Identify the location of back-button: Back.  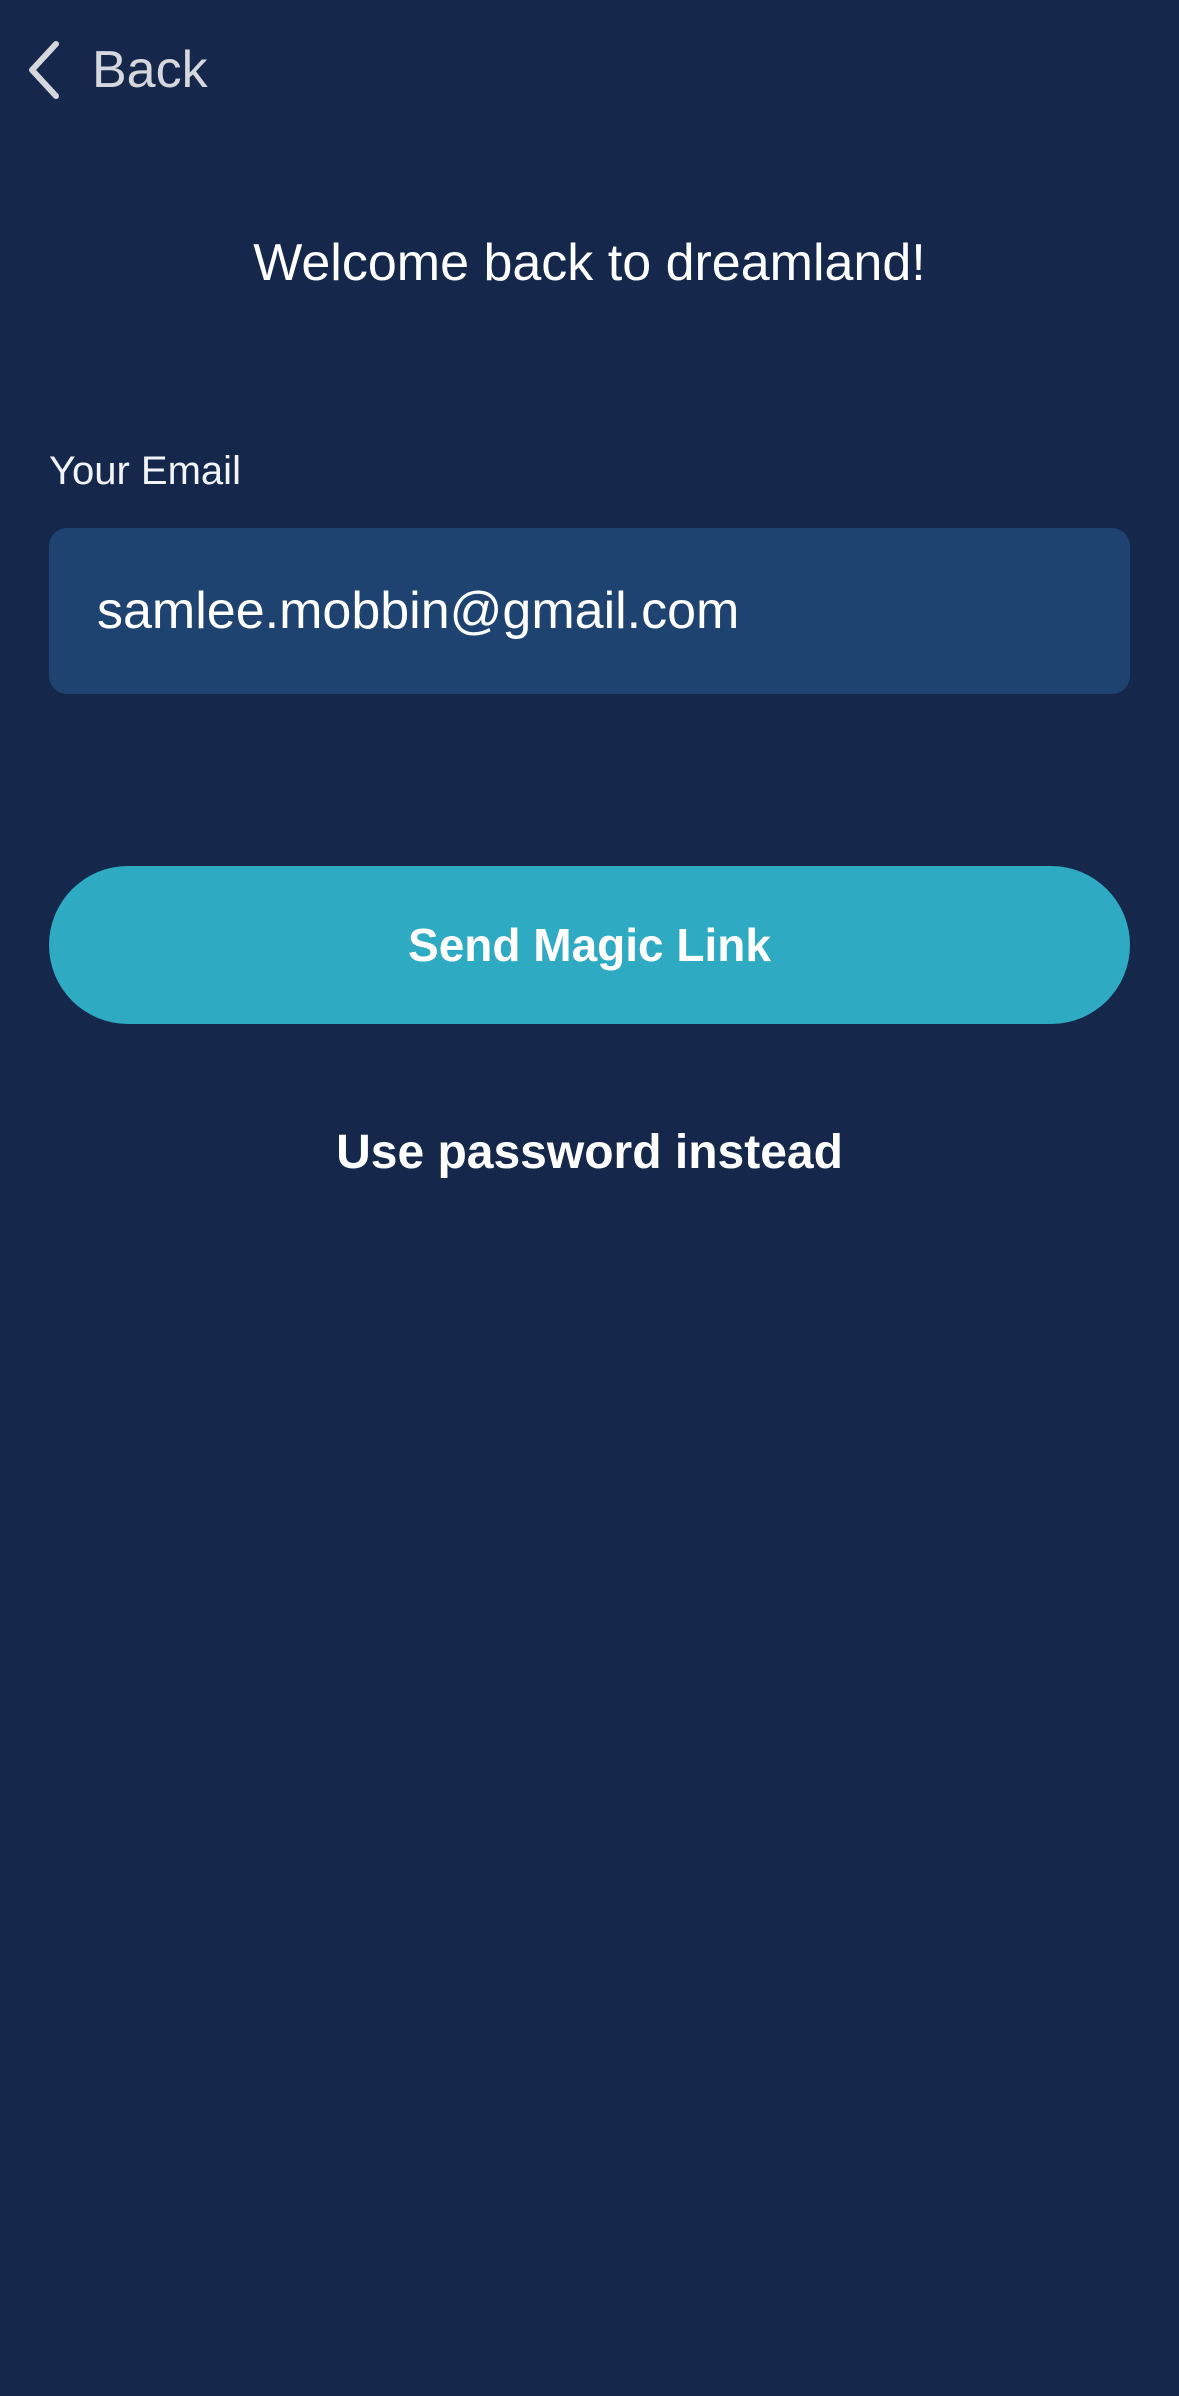
(116, 70).